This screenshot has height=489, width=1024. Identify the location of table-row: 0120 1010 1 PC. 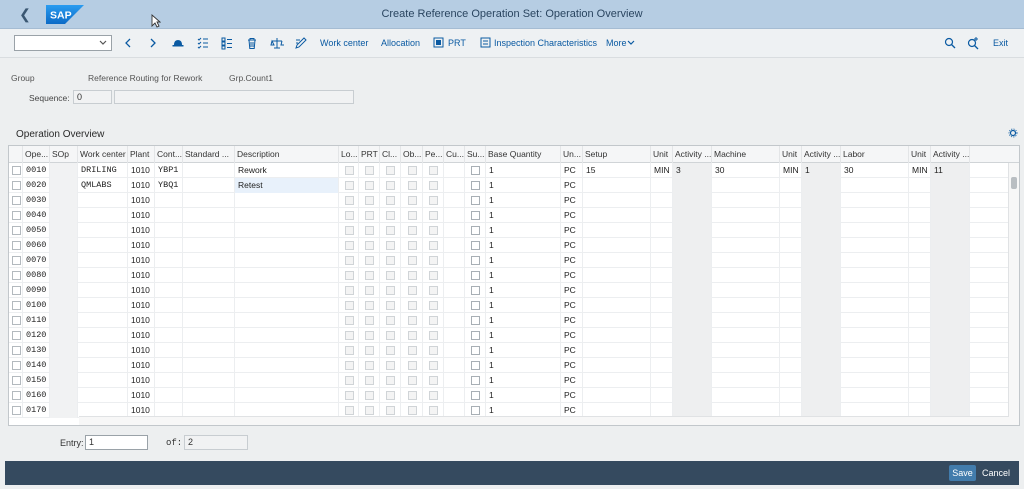
(509, 335).